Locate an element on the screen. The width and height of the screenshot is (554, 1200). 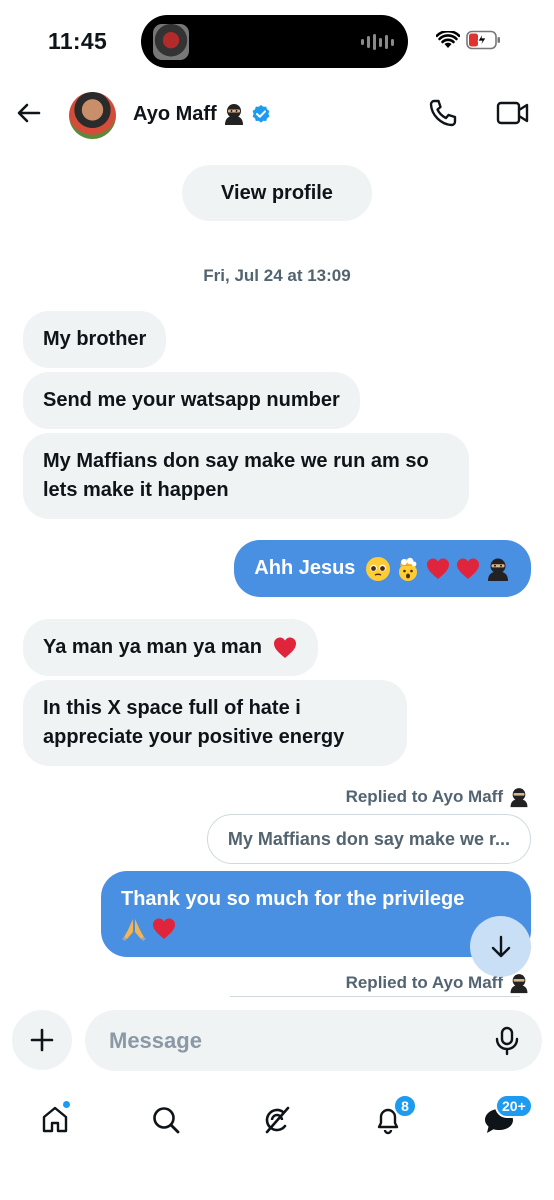
tab-grok is located at coordinates (277, 1120).